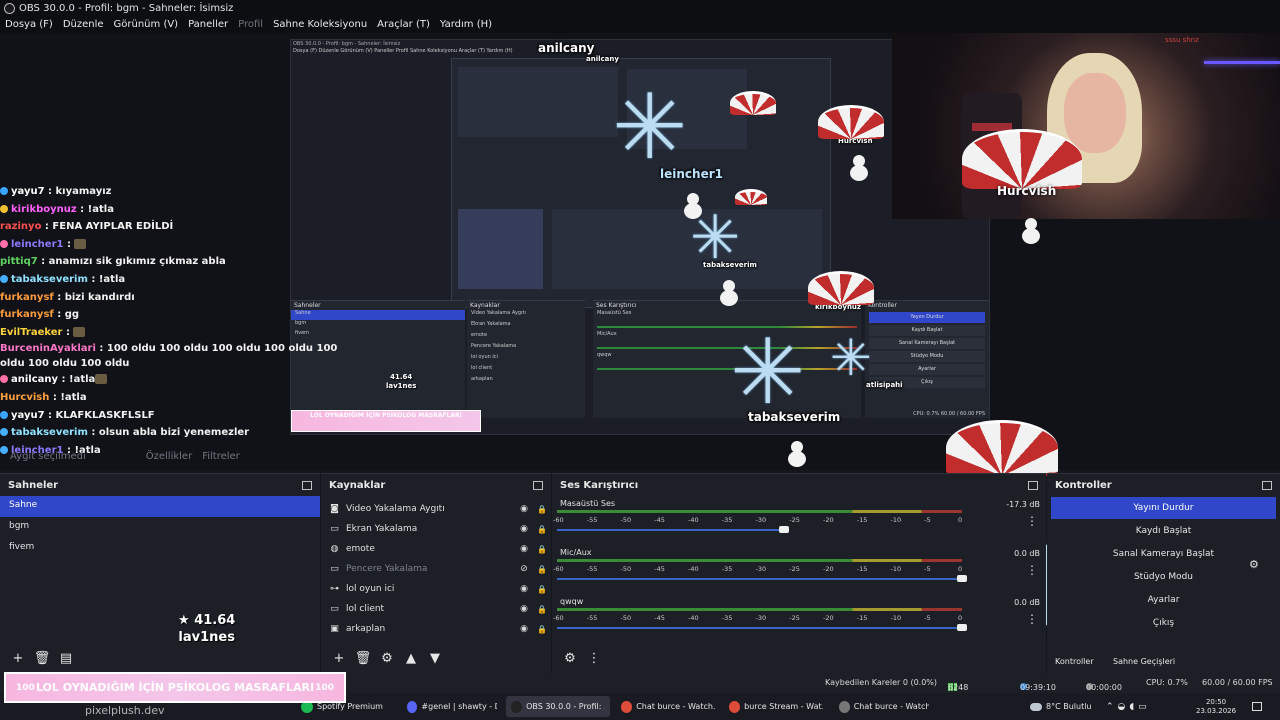 The height and width of the screenshot is (720, 1280). I want to click on source-item: ▭ Ekran Yakalama ◉ 🔒, so click(436, 529).